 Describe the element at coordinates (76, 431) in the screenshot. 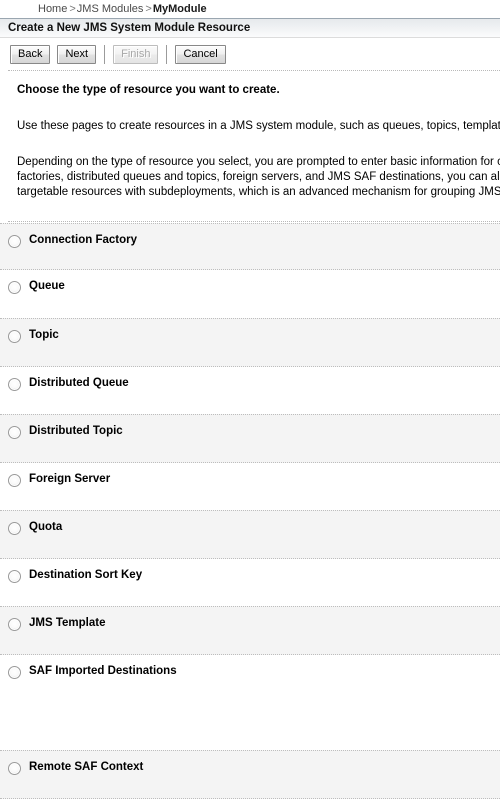

I see `resource-type-option-label: Distributed Topic` at that location.